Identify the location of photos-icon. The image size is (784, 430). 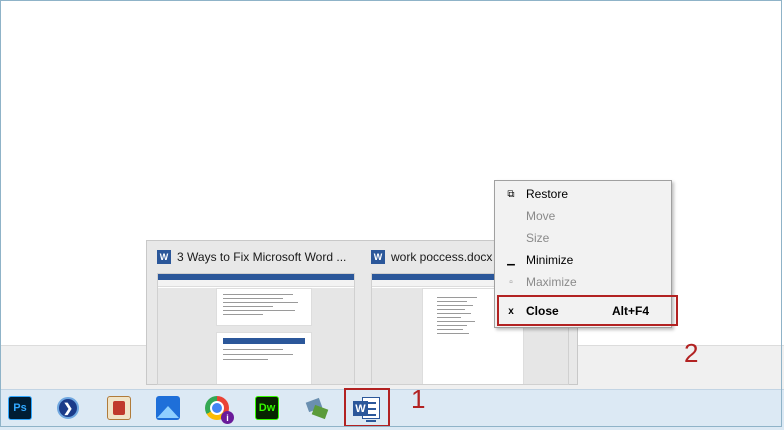
(168, 408).